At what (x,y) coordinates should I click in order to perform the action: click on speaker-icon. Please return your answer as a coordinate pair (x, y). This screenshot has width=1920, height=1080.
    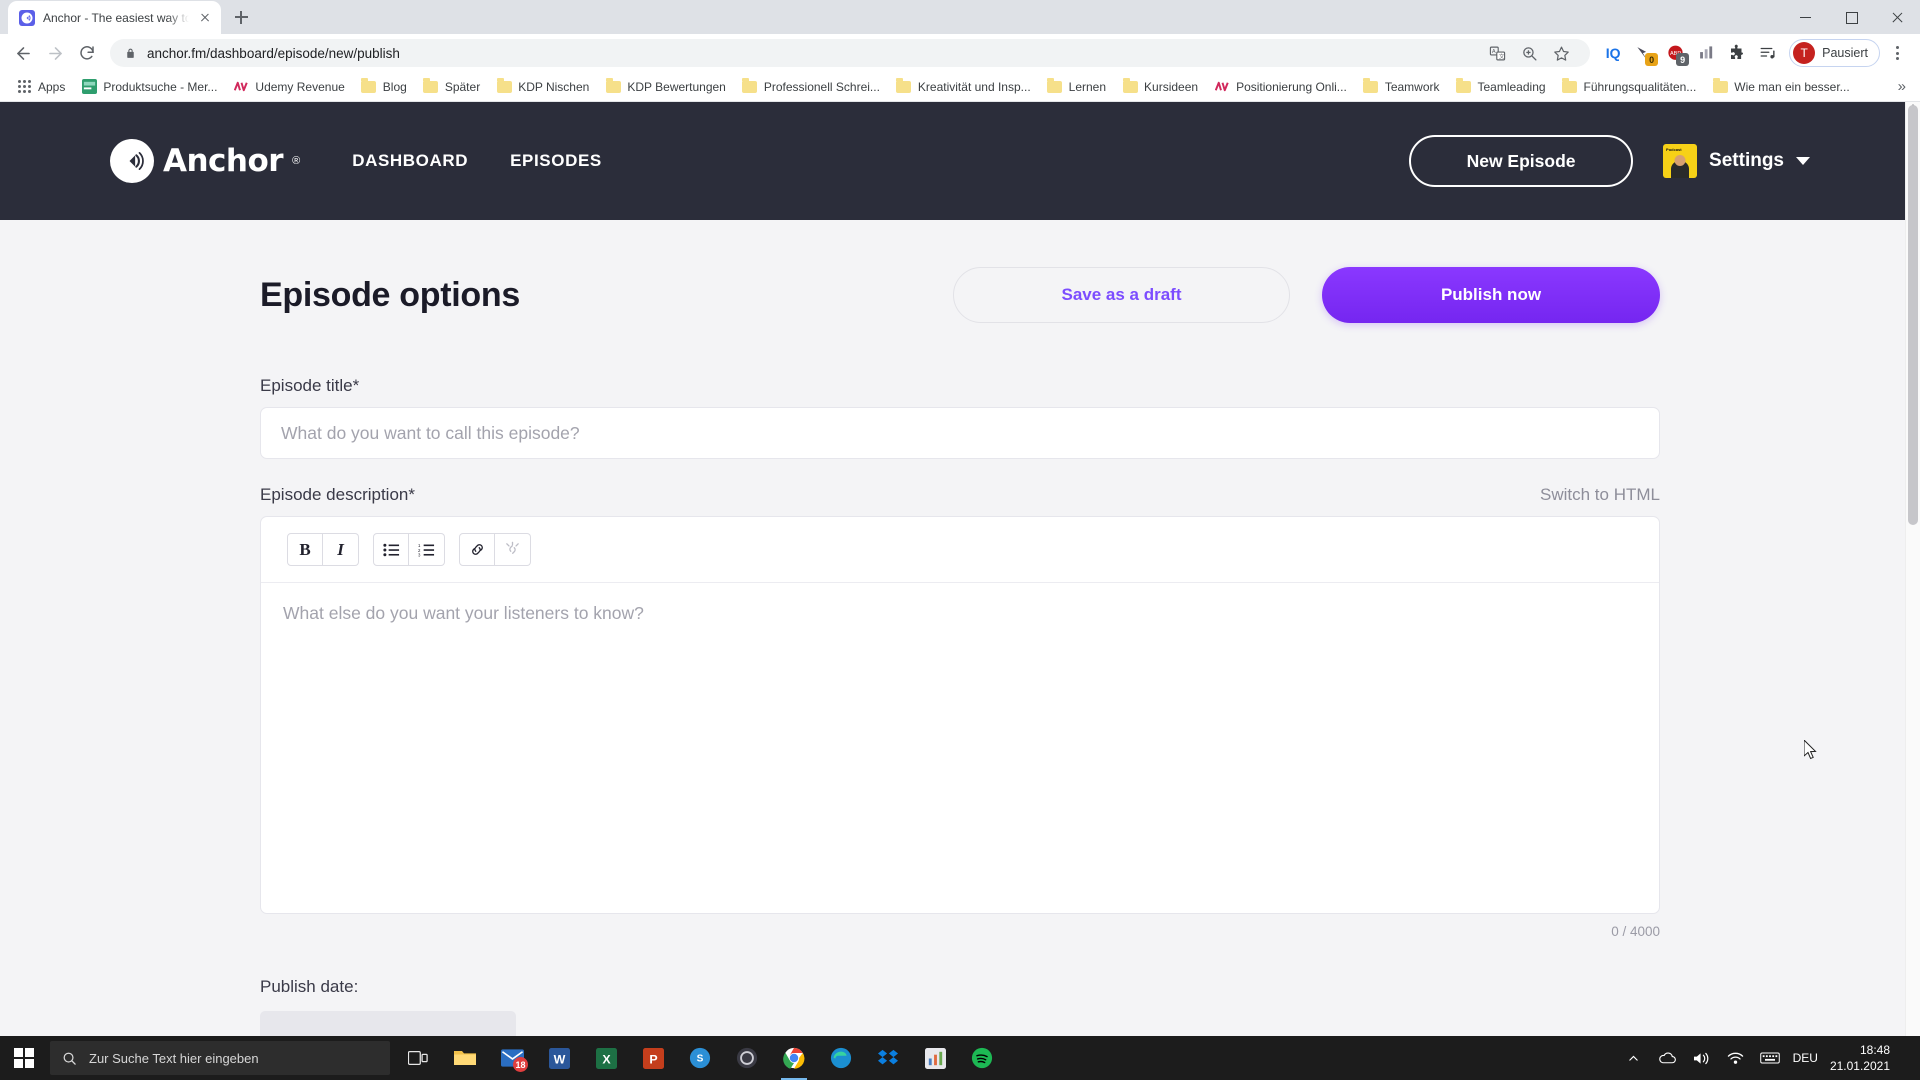
    Looking at the image, I should click on (1702, 1058).